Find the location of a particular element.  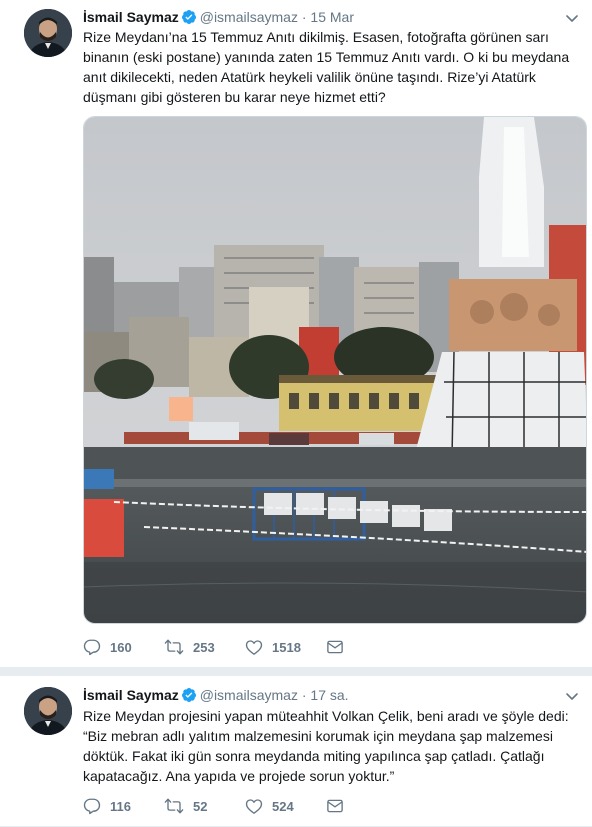

tweet-actions: 116 52 524 is located at coordinates (283, 806).